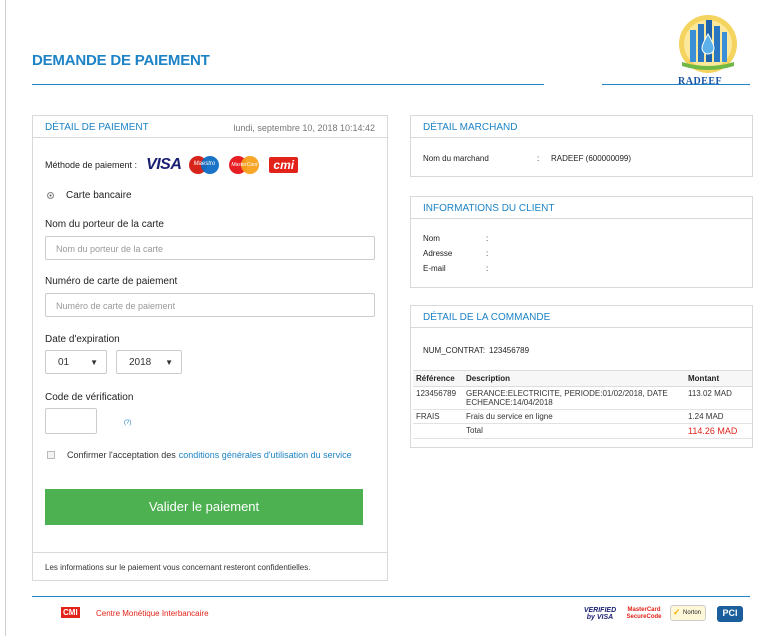 The height and width of the screenshot is (636, 763). I want to click on terms-text: Confirmer l'acceptation des, so click(121, 455).